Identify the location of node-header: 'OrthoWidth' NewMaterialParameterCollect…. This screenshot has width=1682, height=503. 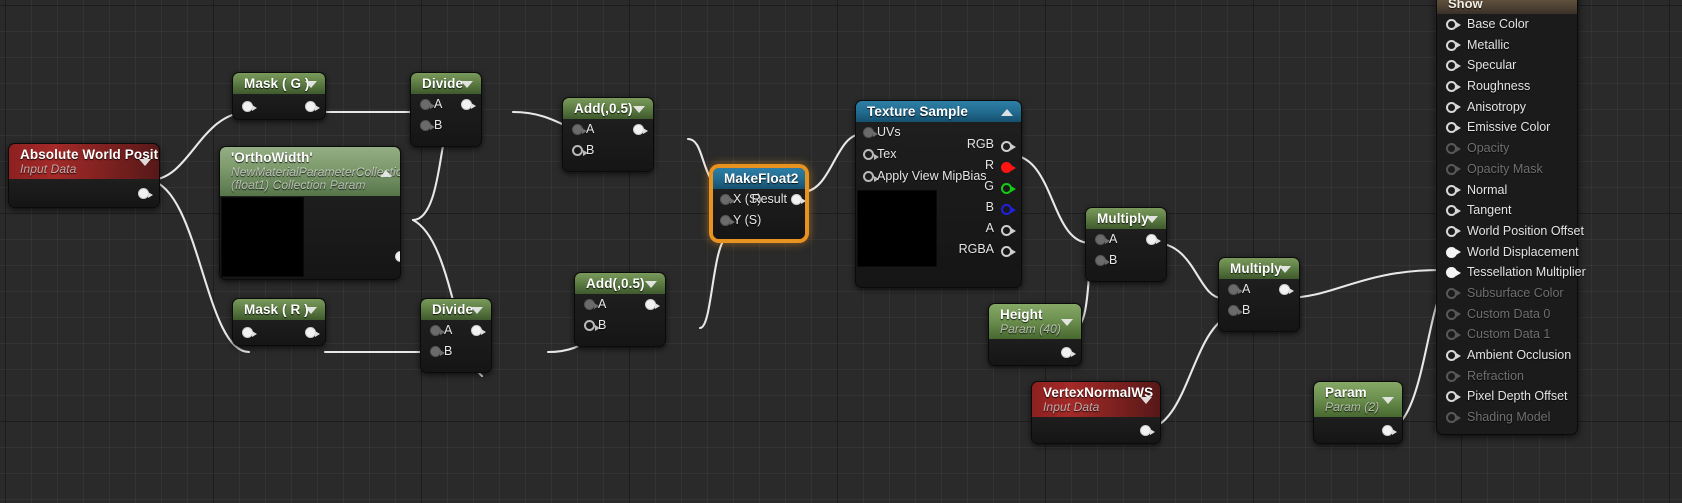
(310, 171).